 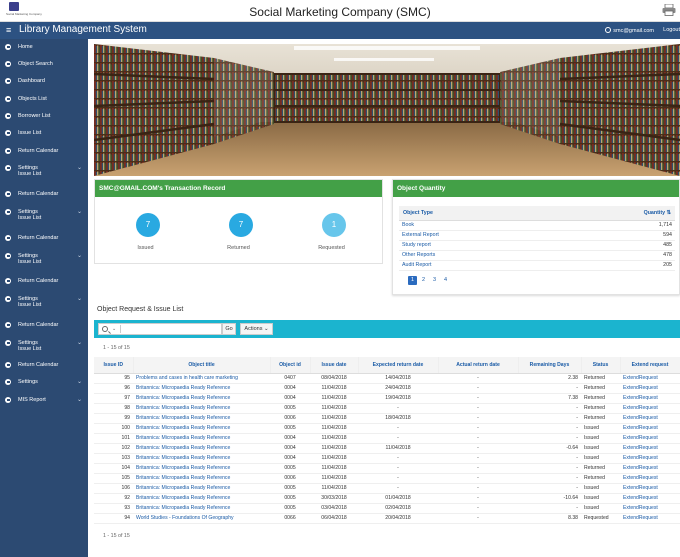 What do you see at coordinates (44, 134) in the screenshot?
I see `sidebar-item-issue-list: Issue List` at bounding box center [44, 134].